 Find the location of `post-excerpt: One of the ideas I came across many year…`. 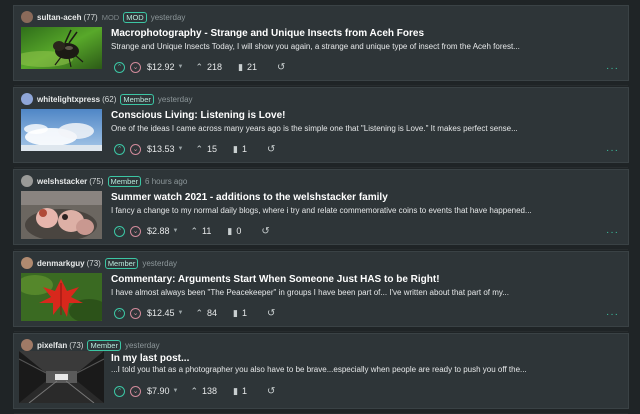

post-excerpt: One of the ideas I came across many year… is located at coordinates (346, 128).